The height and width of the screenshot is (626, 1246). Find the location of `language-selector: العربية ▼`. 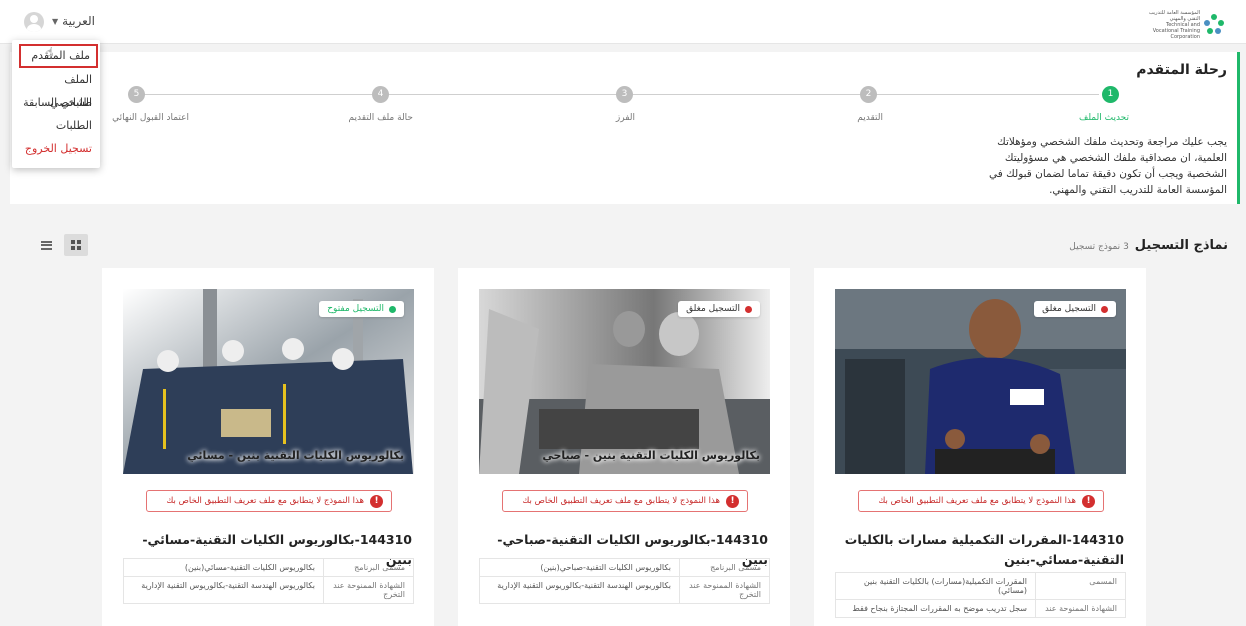

language-selector: العربية ▼ is located at coordinates (73, 21).